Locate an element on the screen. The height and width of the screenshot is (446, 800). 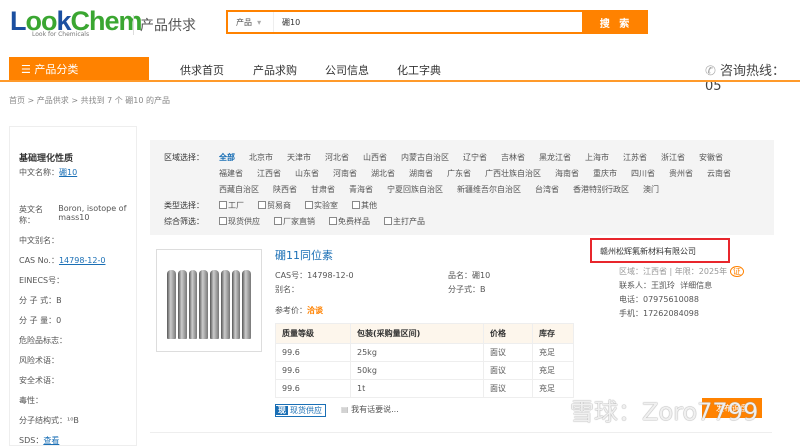
company-name: 赣州松辉氟新材料有限公司 is located at coordinates (660, 250).